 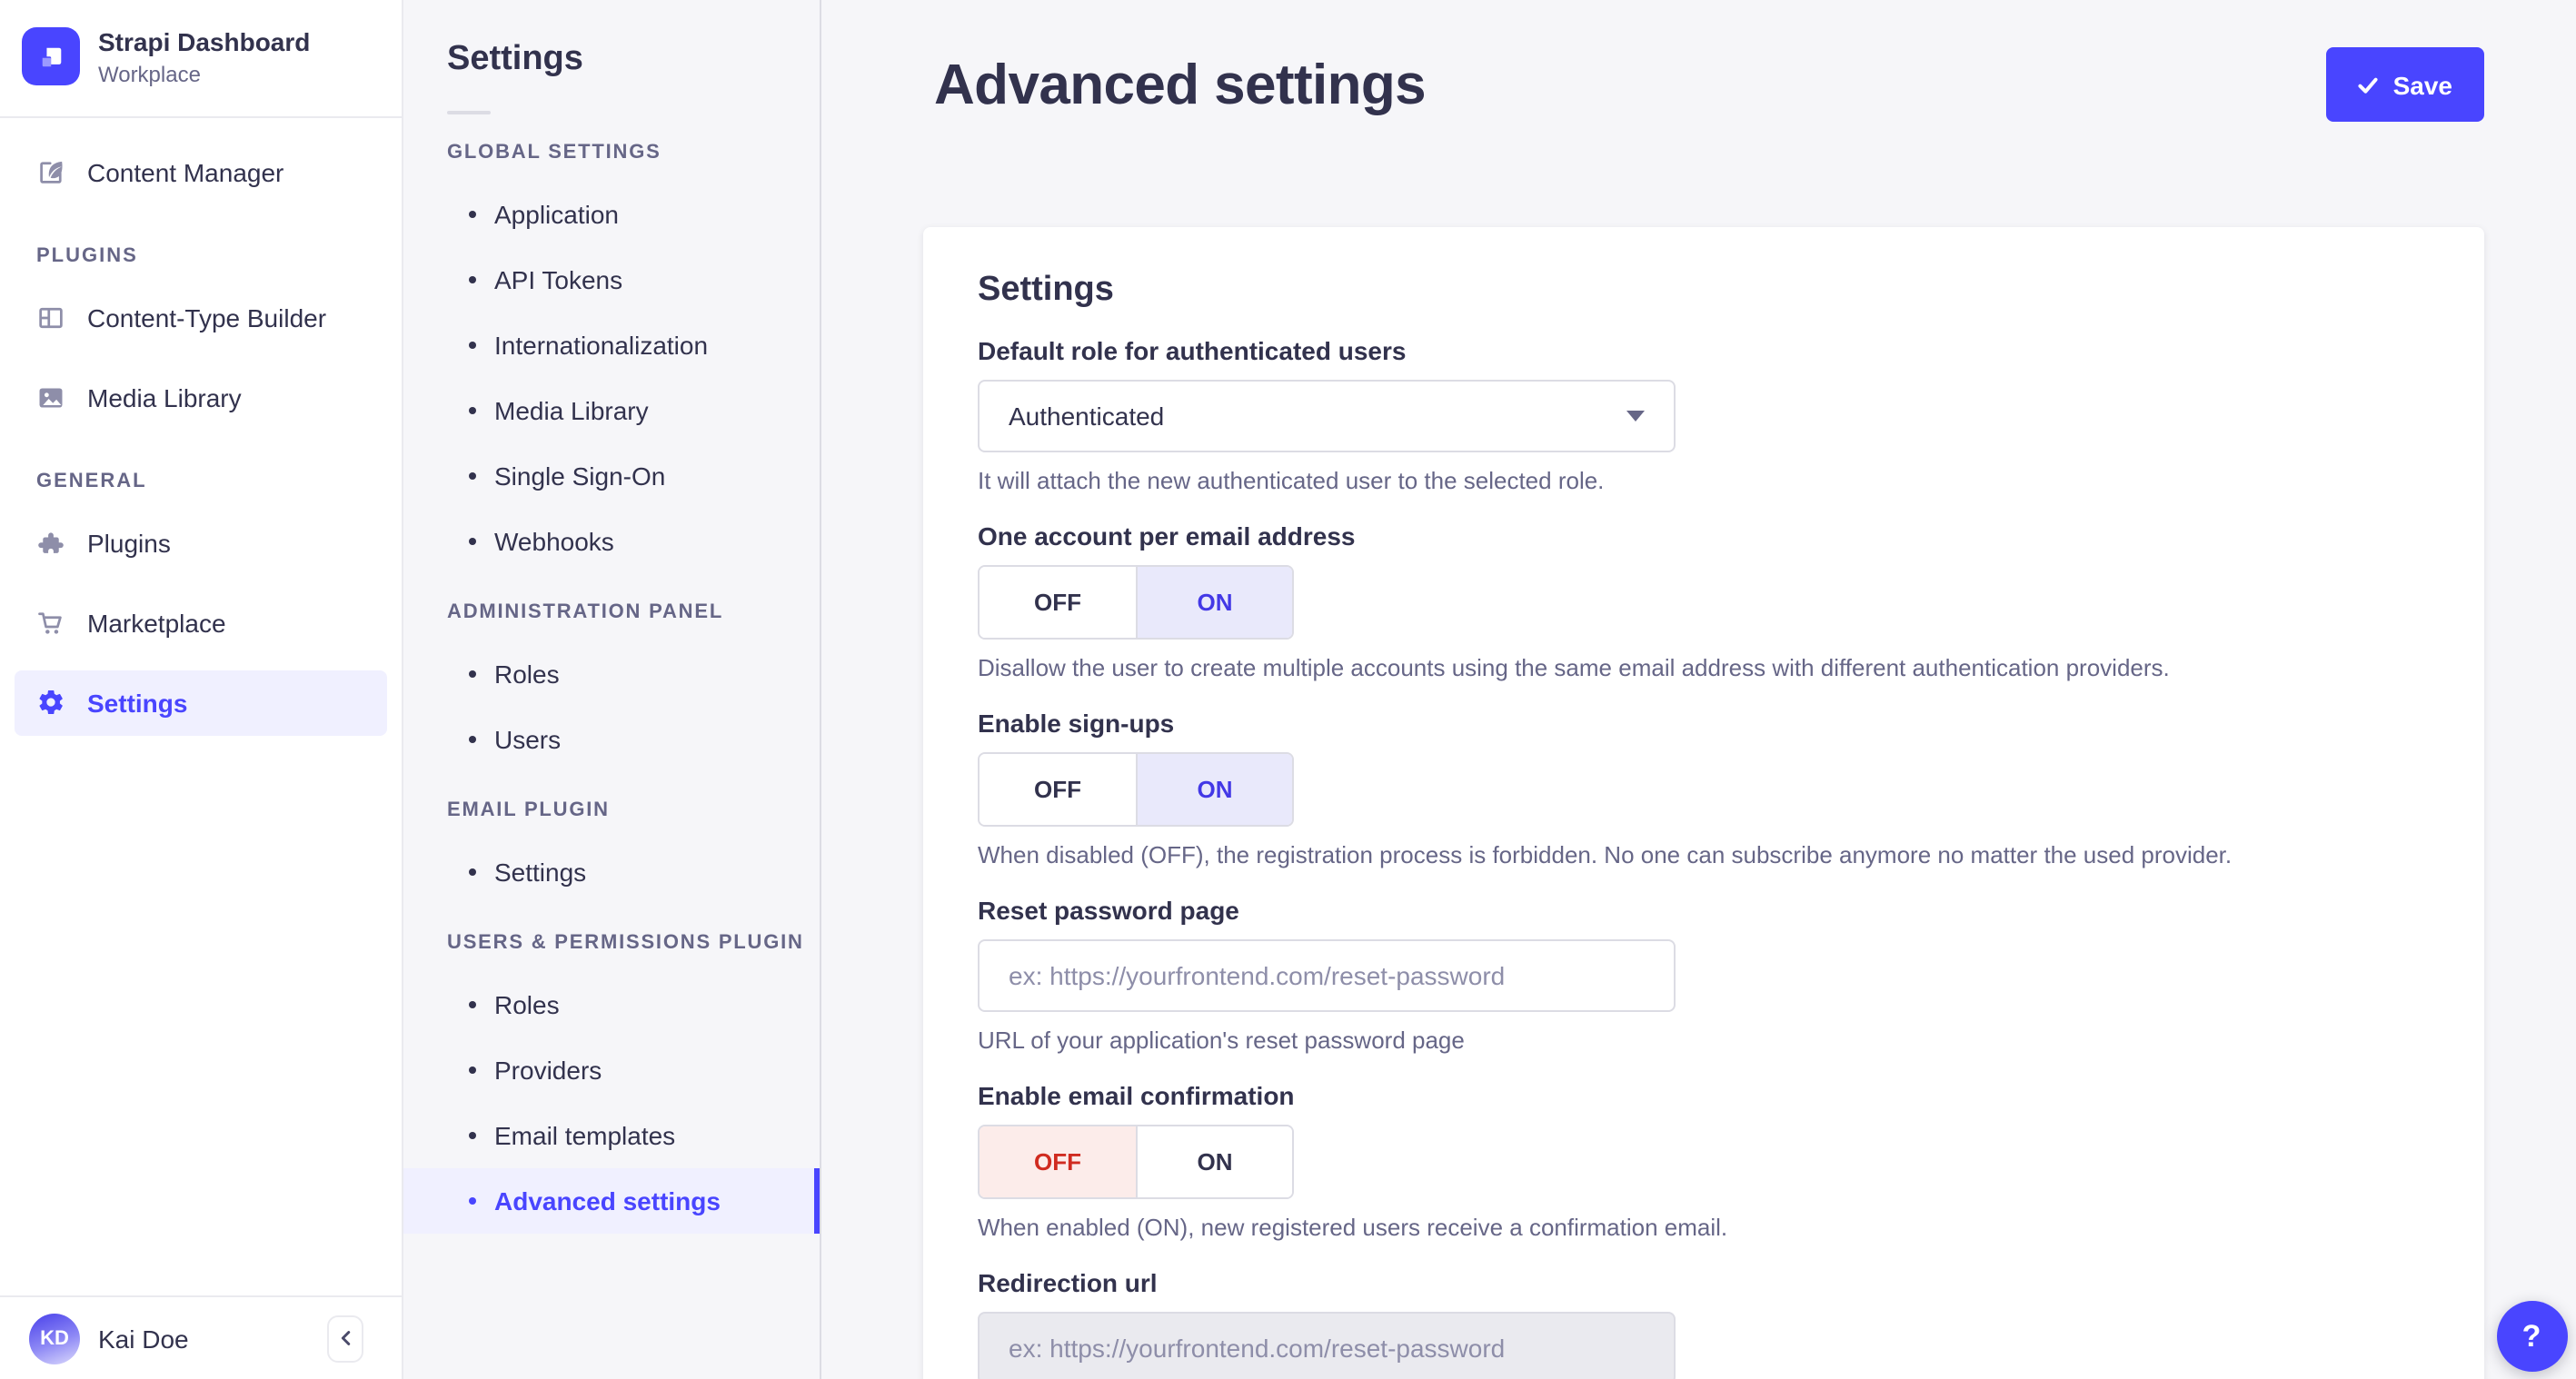 What do you see at coordinates (129, 542) in the screenshot?
I see `sidebar-item-label: Plugins` at bounding box center [129, 542].